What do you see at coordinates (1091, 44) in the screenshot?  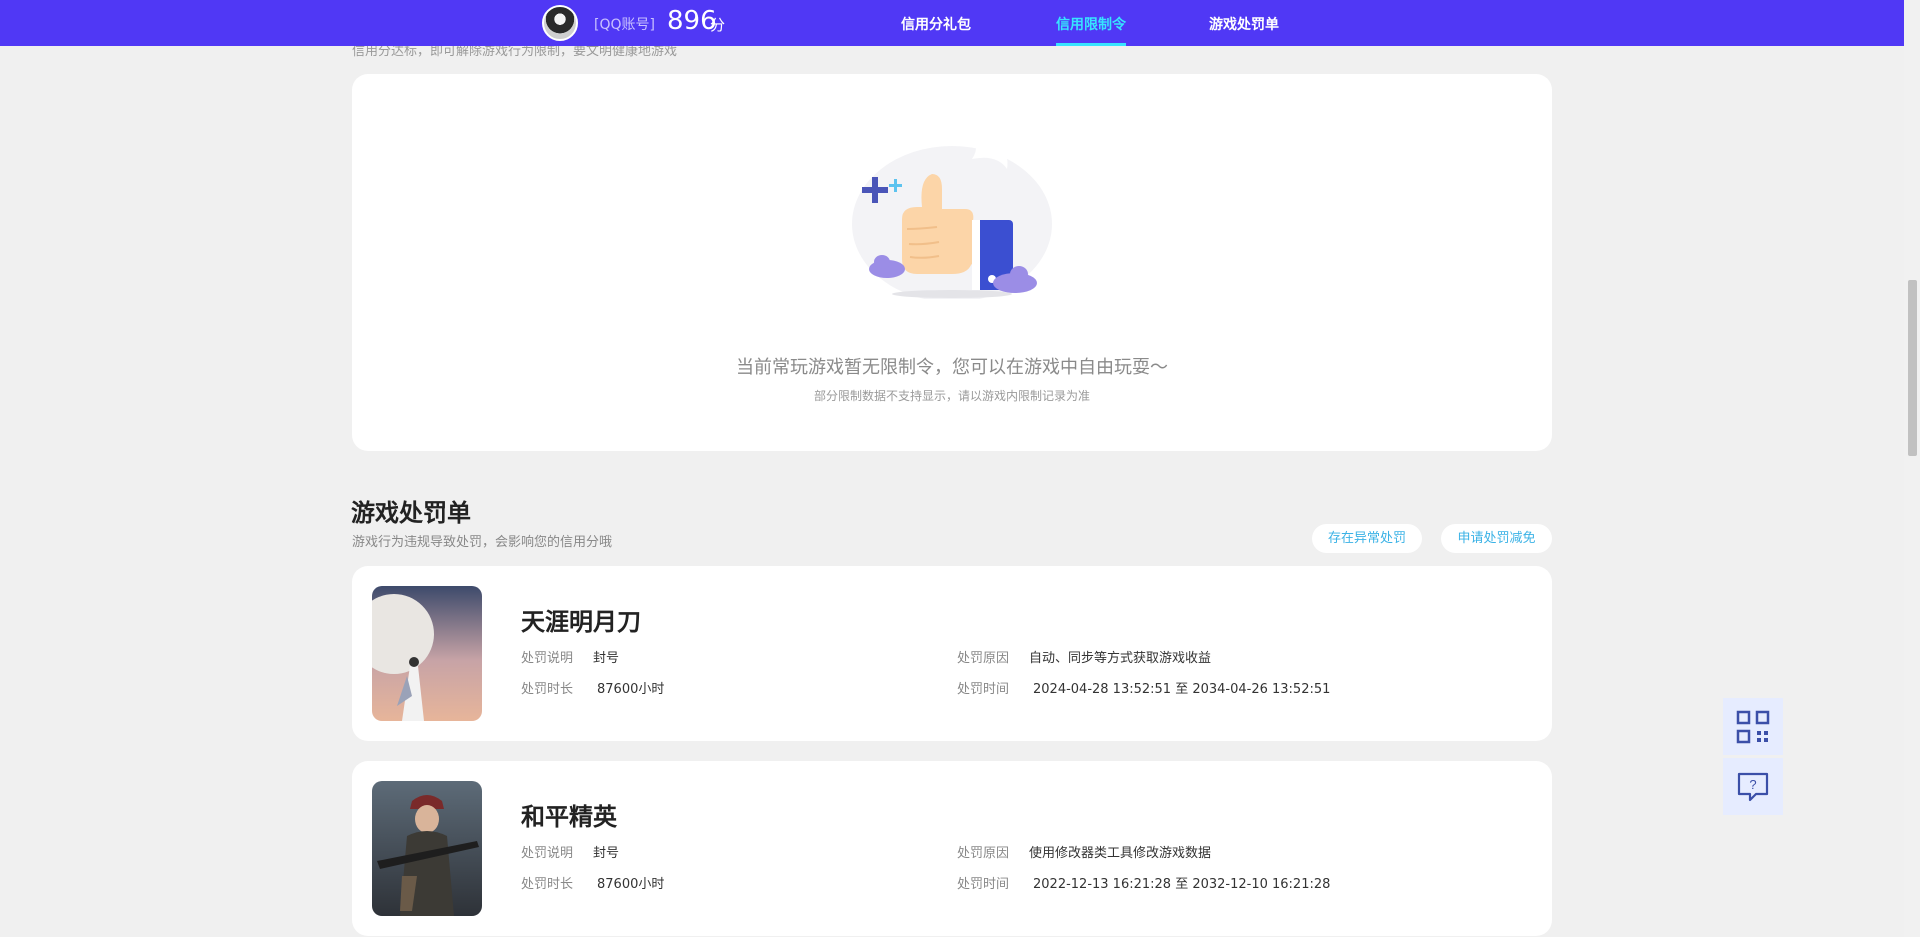 I see `active-tab-indicator` at bounding box center [1091, 44].